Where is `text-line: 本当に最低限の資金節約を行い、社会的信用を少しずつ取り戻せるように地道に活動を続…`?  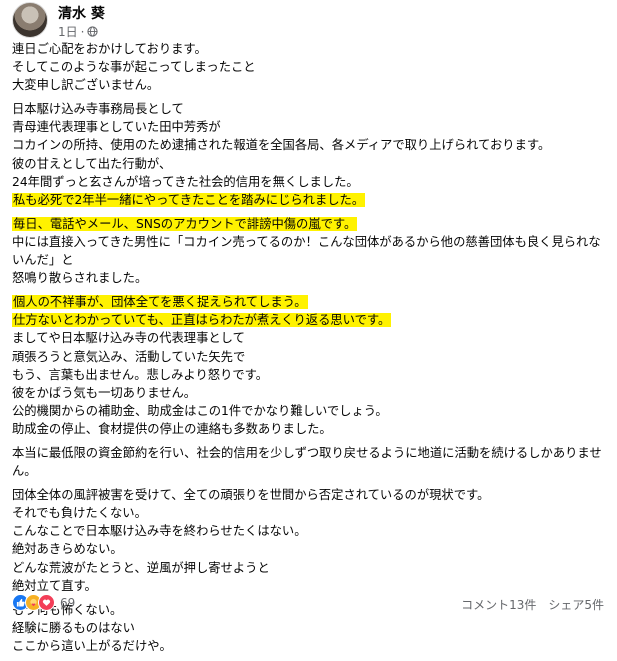 text-line: 本当に最低限の資金節約を行い、社会的信用を少しずつ取り戻せるように地道に活動を続… is located at coordinates (307, 462).